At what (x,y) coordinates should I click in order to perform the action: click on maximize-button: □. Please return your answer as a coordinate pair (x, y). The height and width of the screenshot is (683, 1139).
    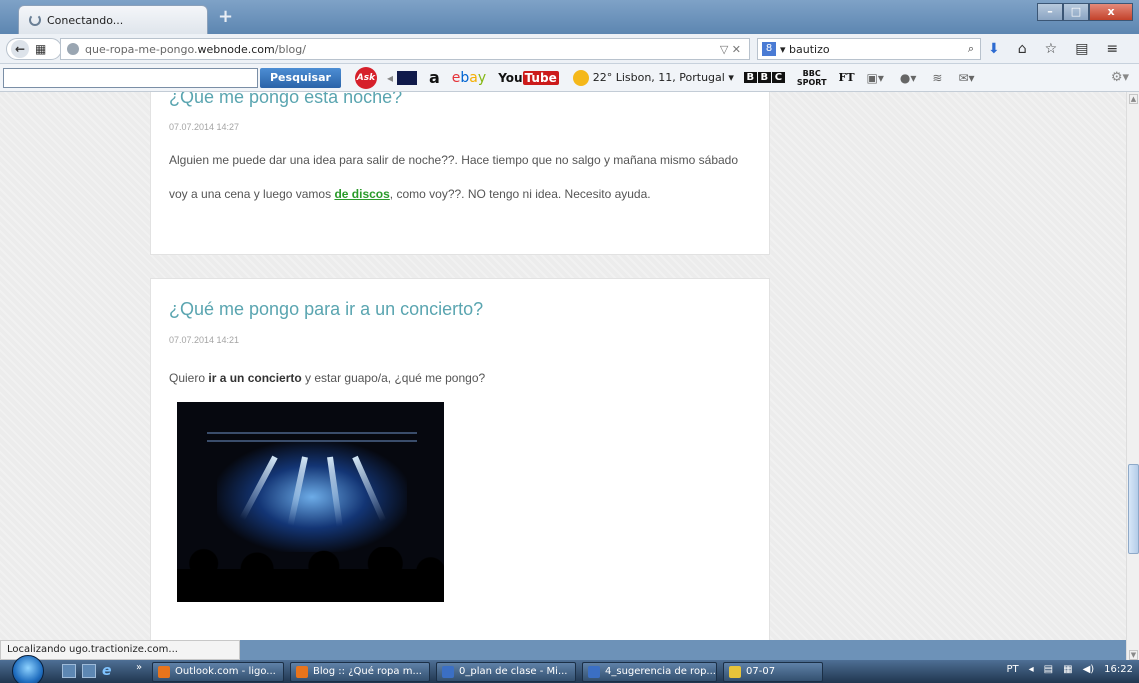
    Looking at the image, I should click on (1076, 12).